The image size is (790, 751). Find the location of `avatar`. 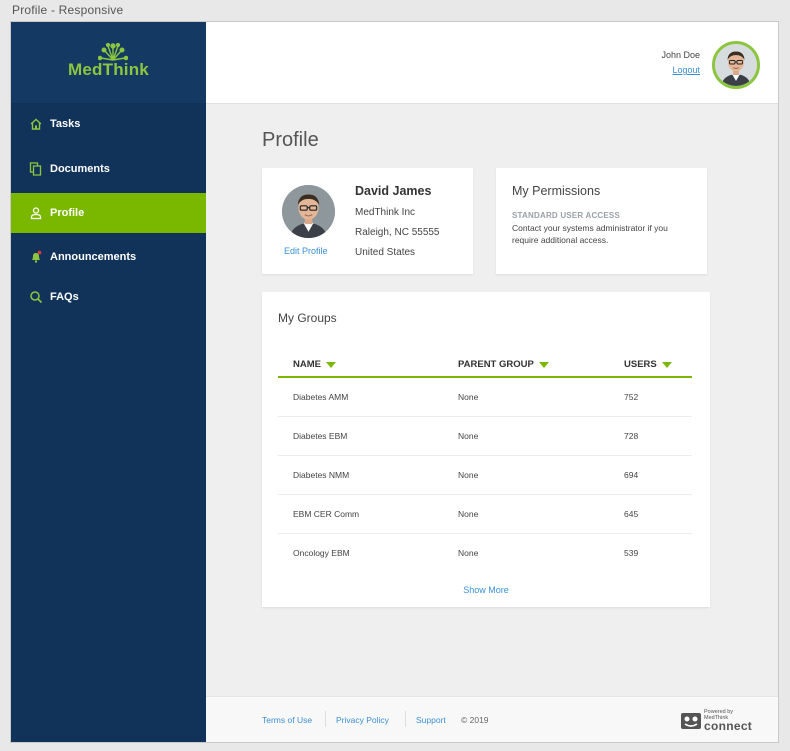

avatar is located at coordinates (308, 211).